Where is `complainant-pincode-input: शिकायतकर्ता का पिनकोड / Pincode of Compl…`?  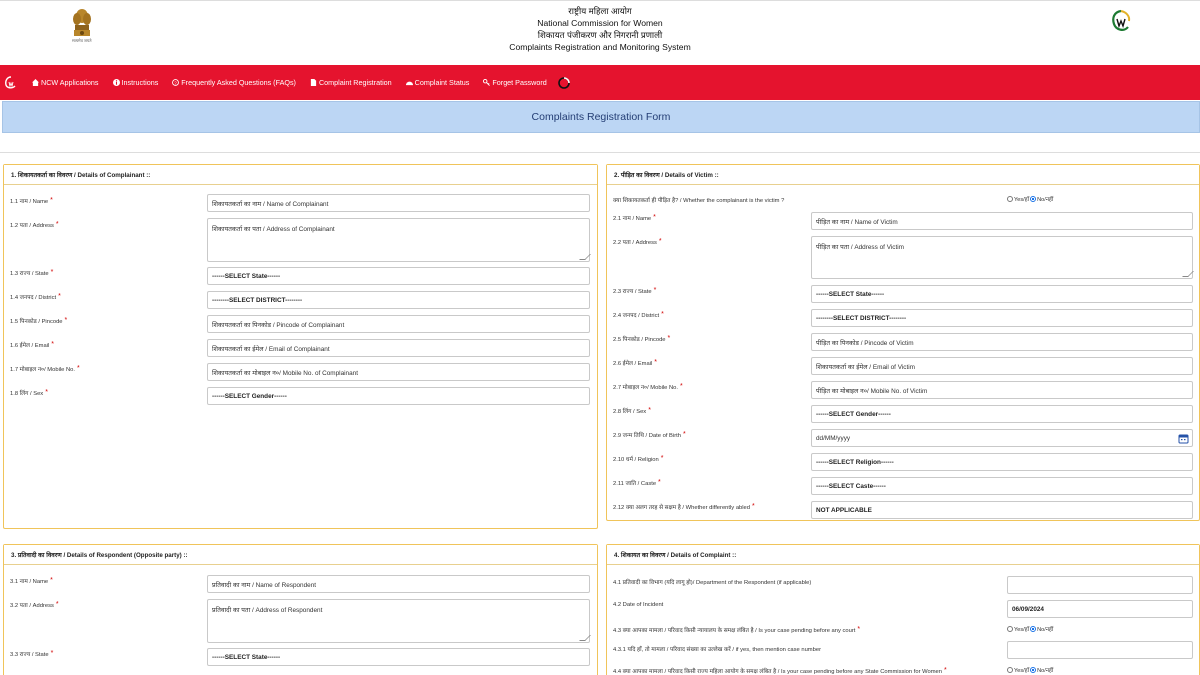
complainant-pincode-input: शिकायतकर्ता का पिनकोड / Pincode of Compl… is located at coordinates (398, 324).